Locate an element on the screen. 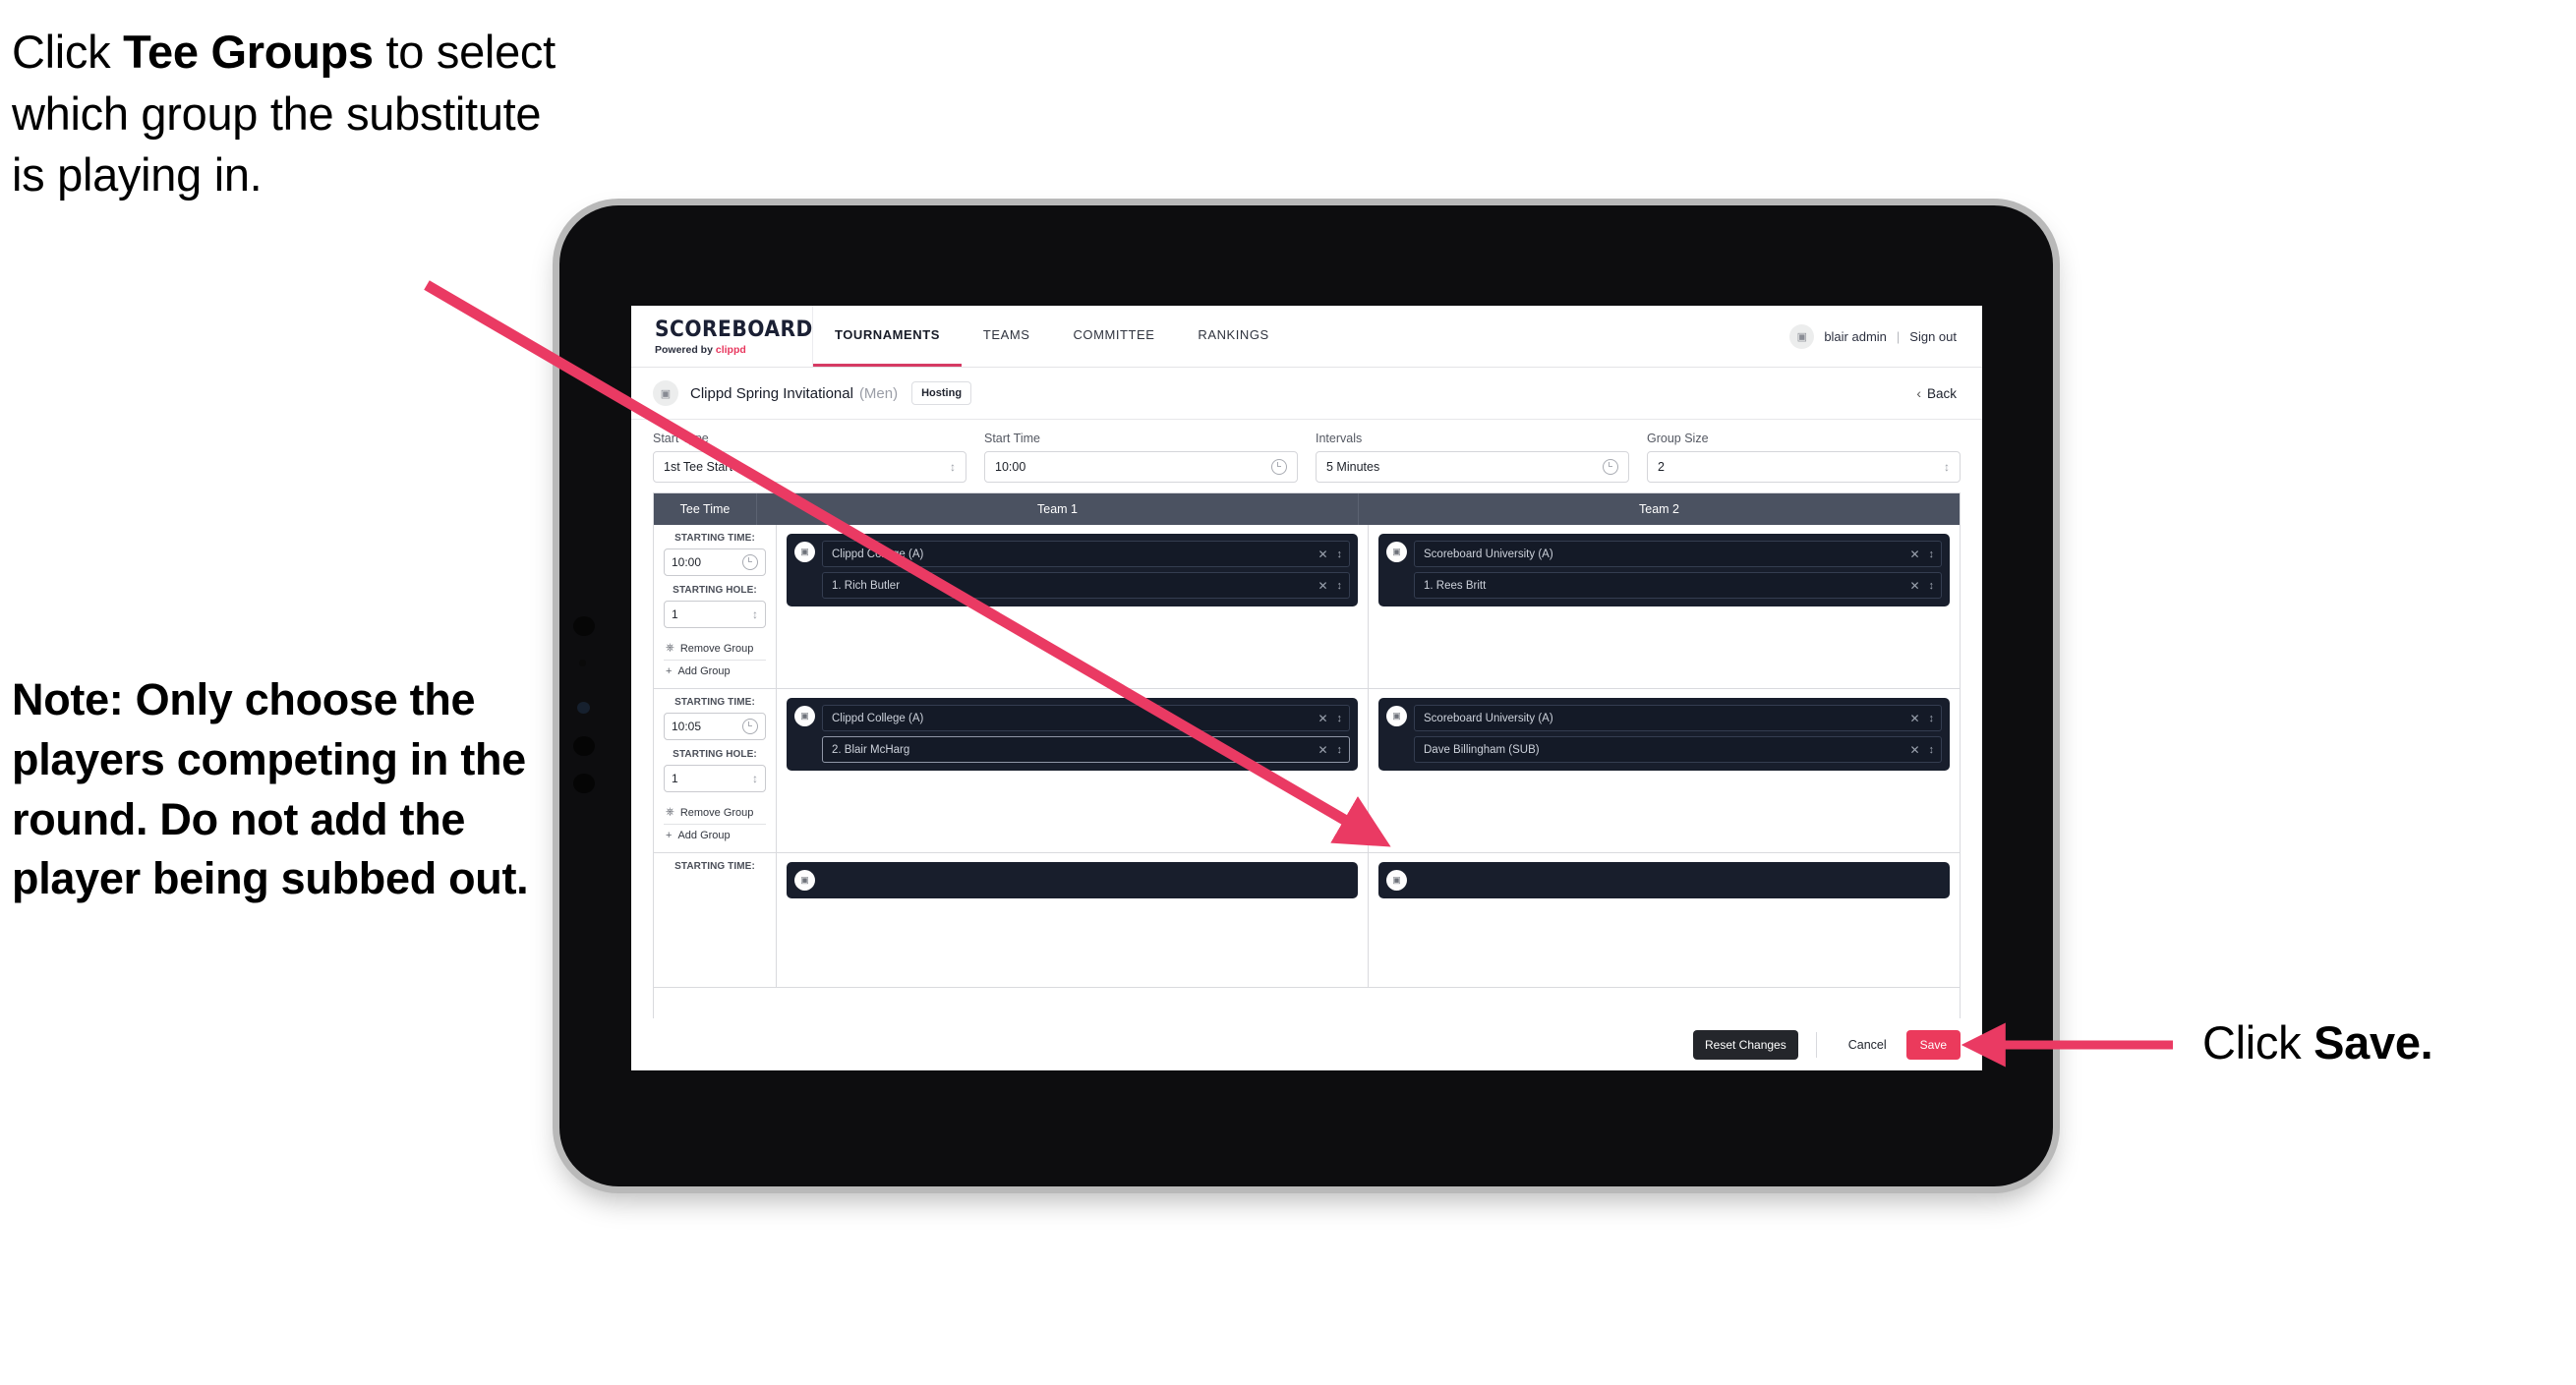 The width and height of the screenshot is (2576, 1385). start-type-select: 1st Tee Start ↕ is located at coordinates (809, 467).